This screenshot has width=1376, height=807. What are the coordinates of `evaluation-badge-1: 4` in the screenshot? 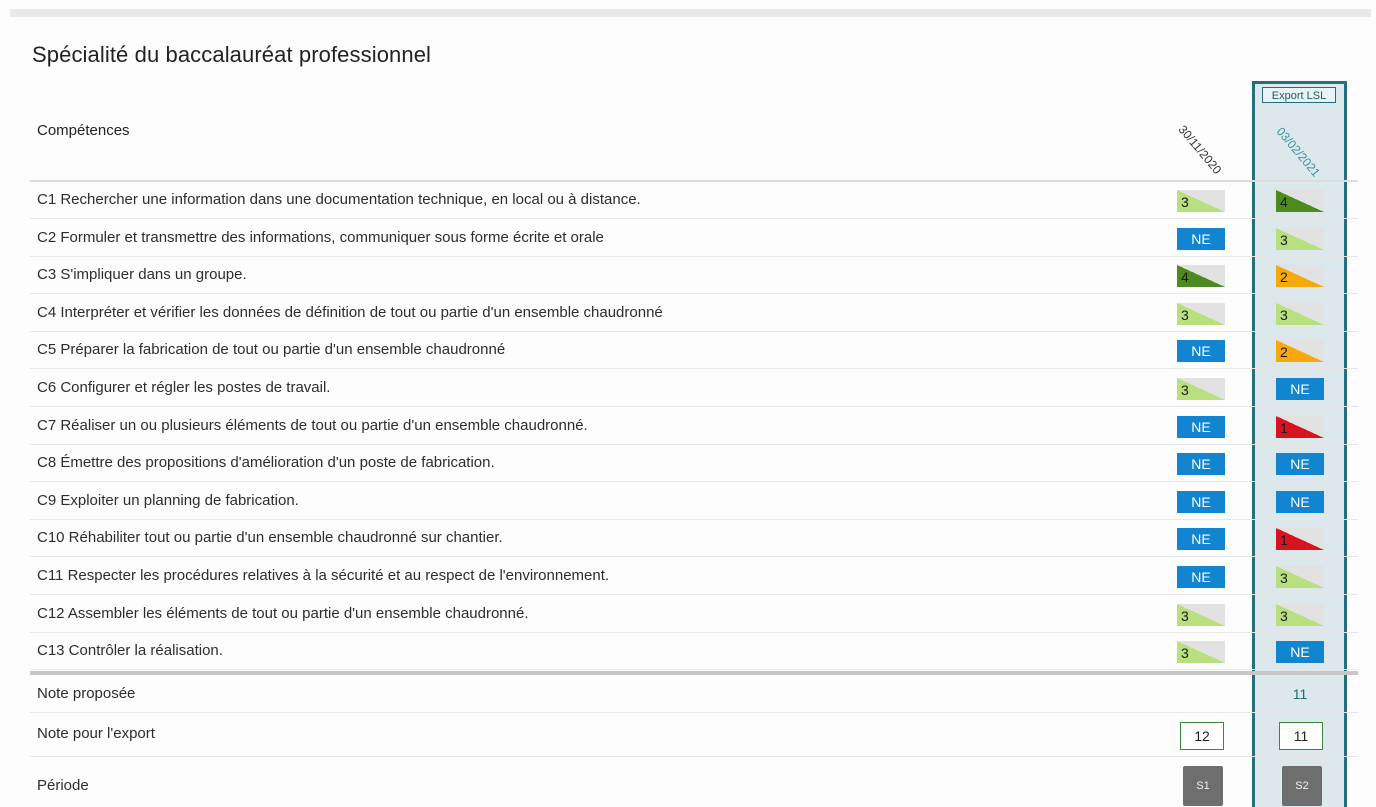 It's located at (1201, 276).